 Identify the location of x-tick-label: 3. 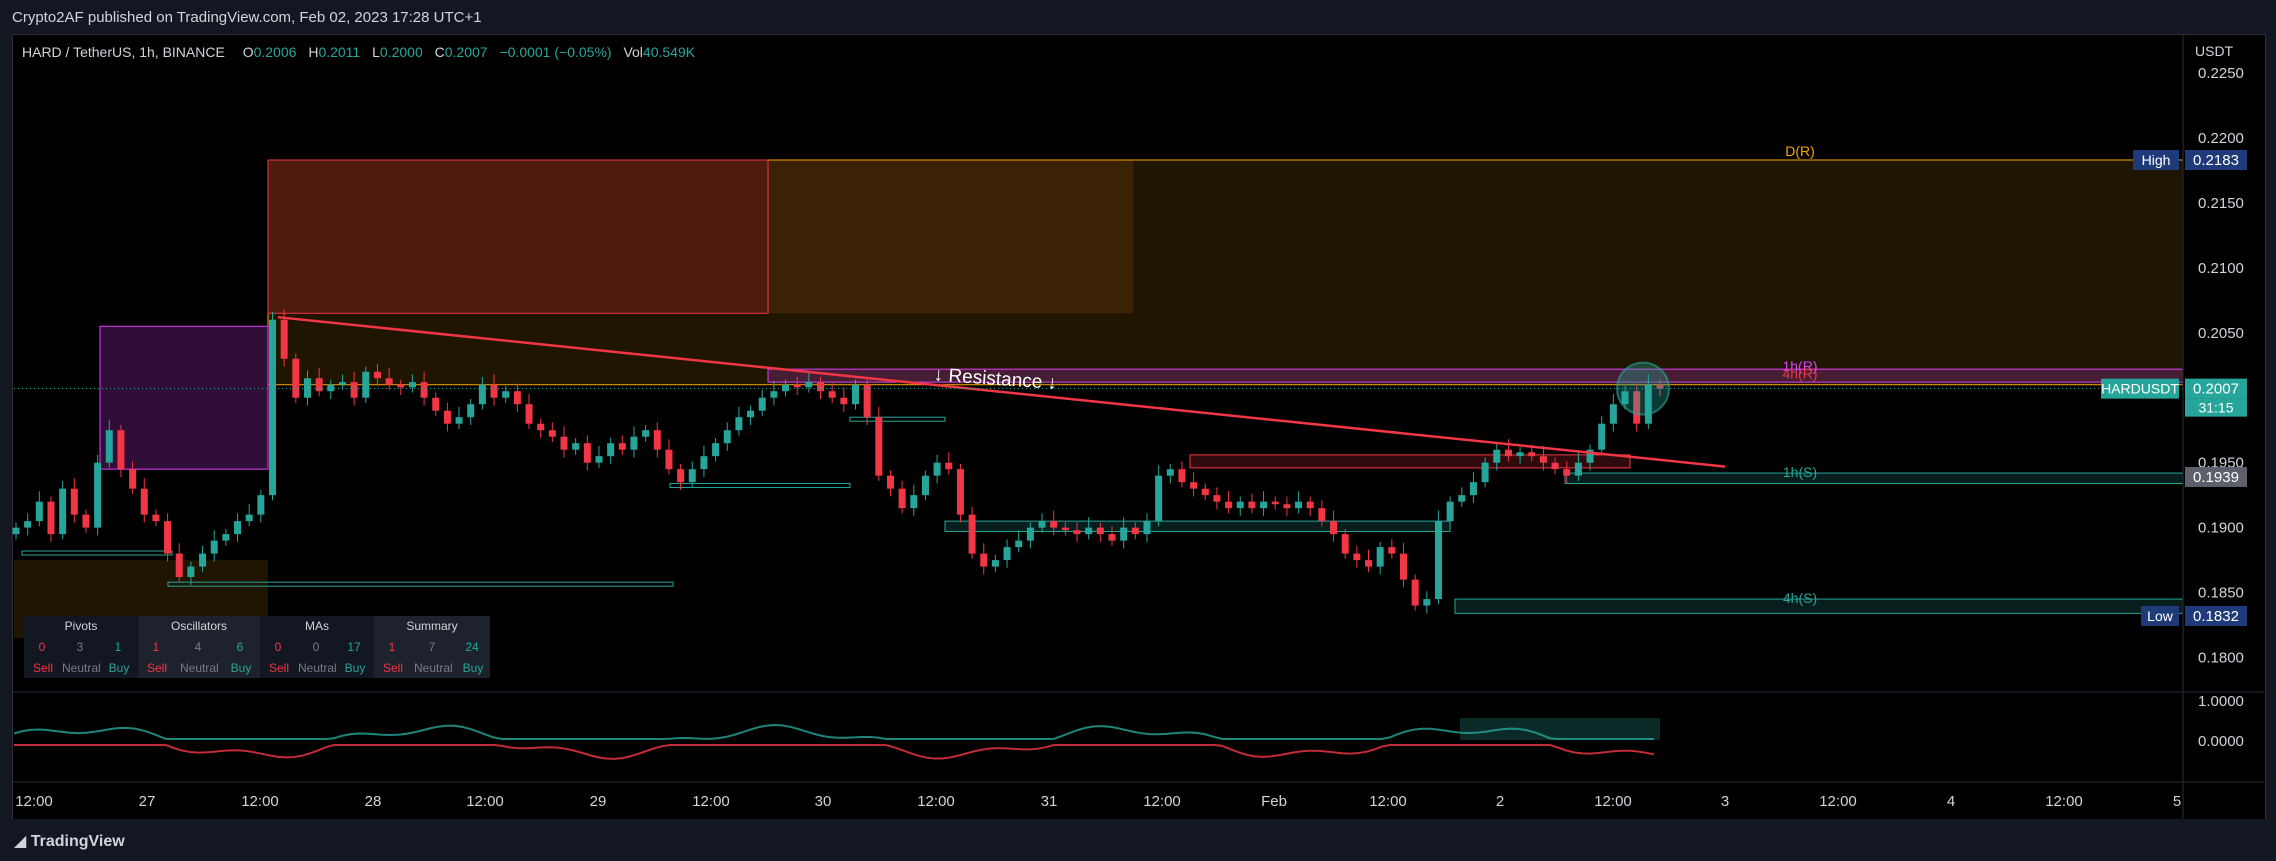
(1725, 801).